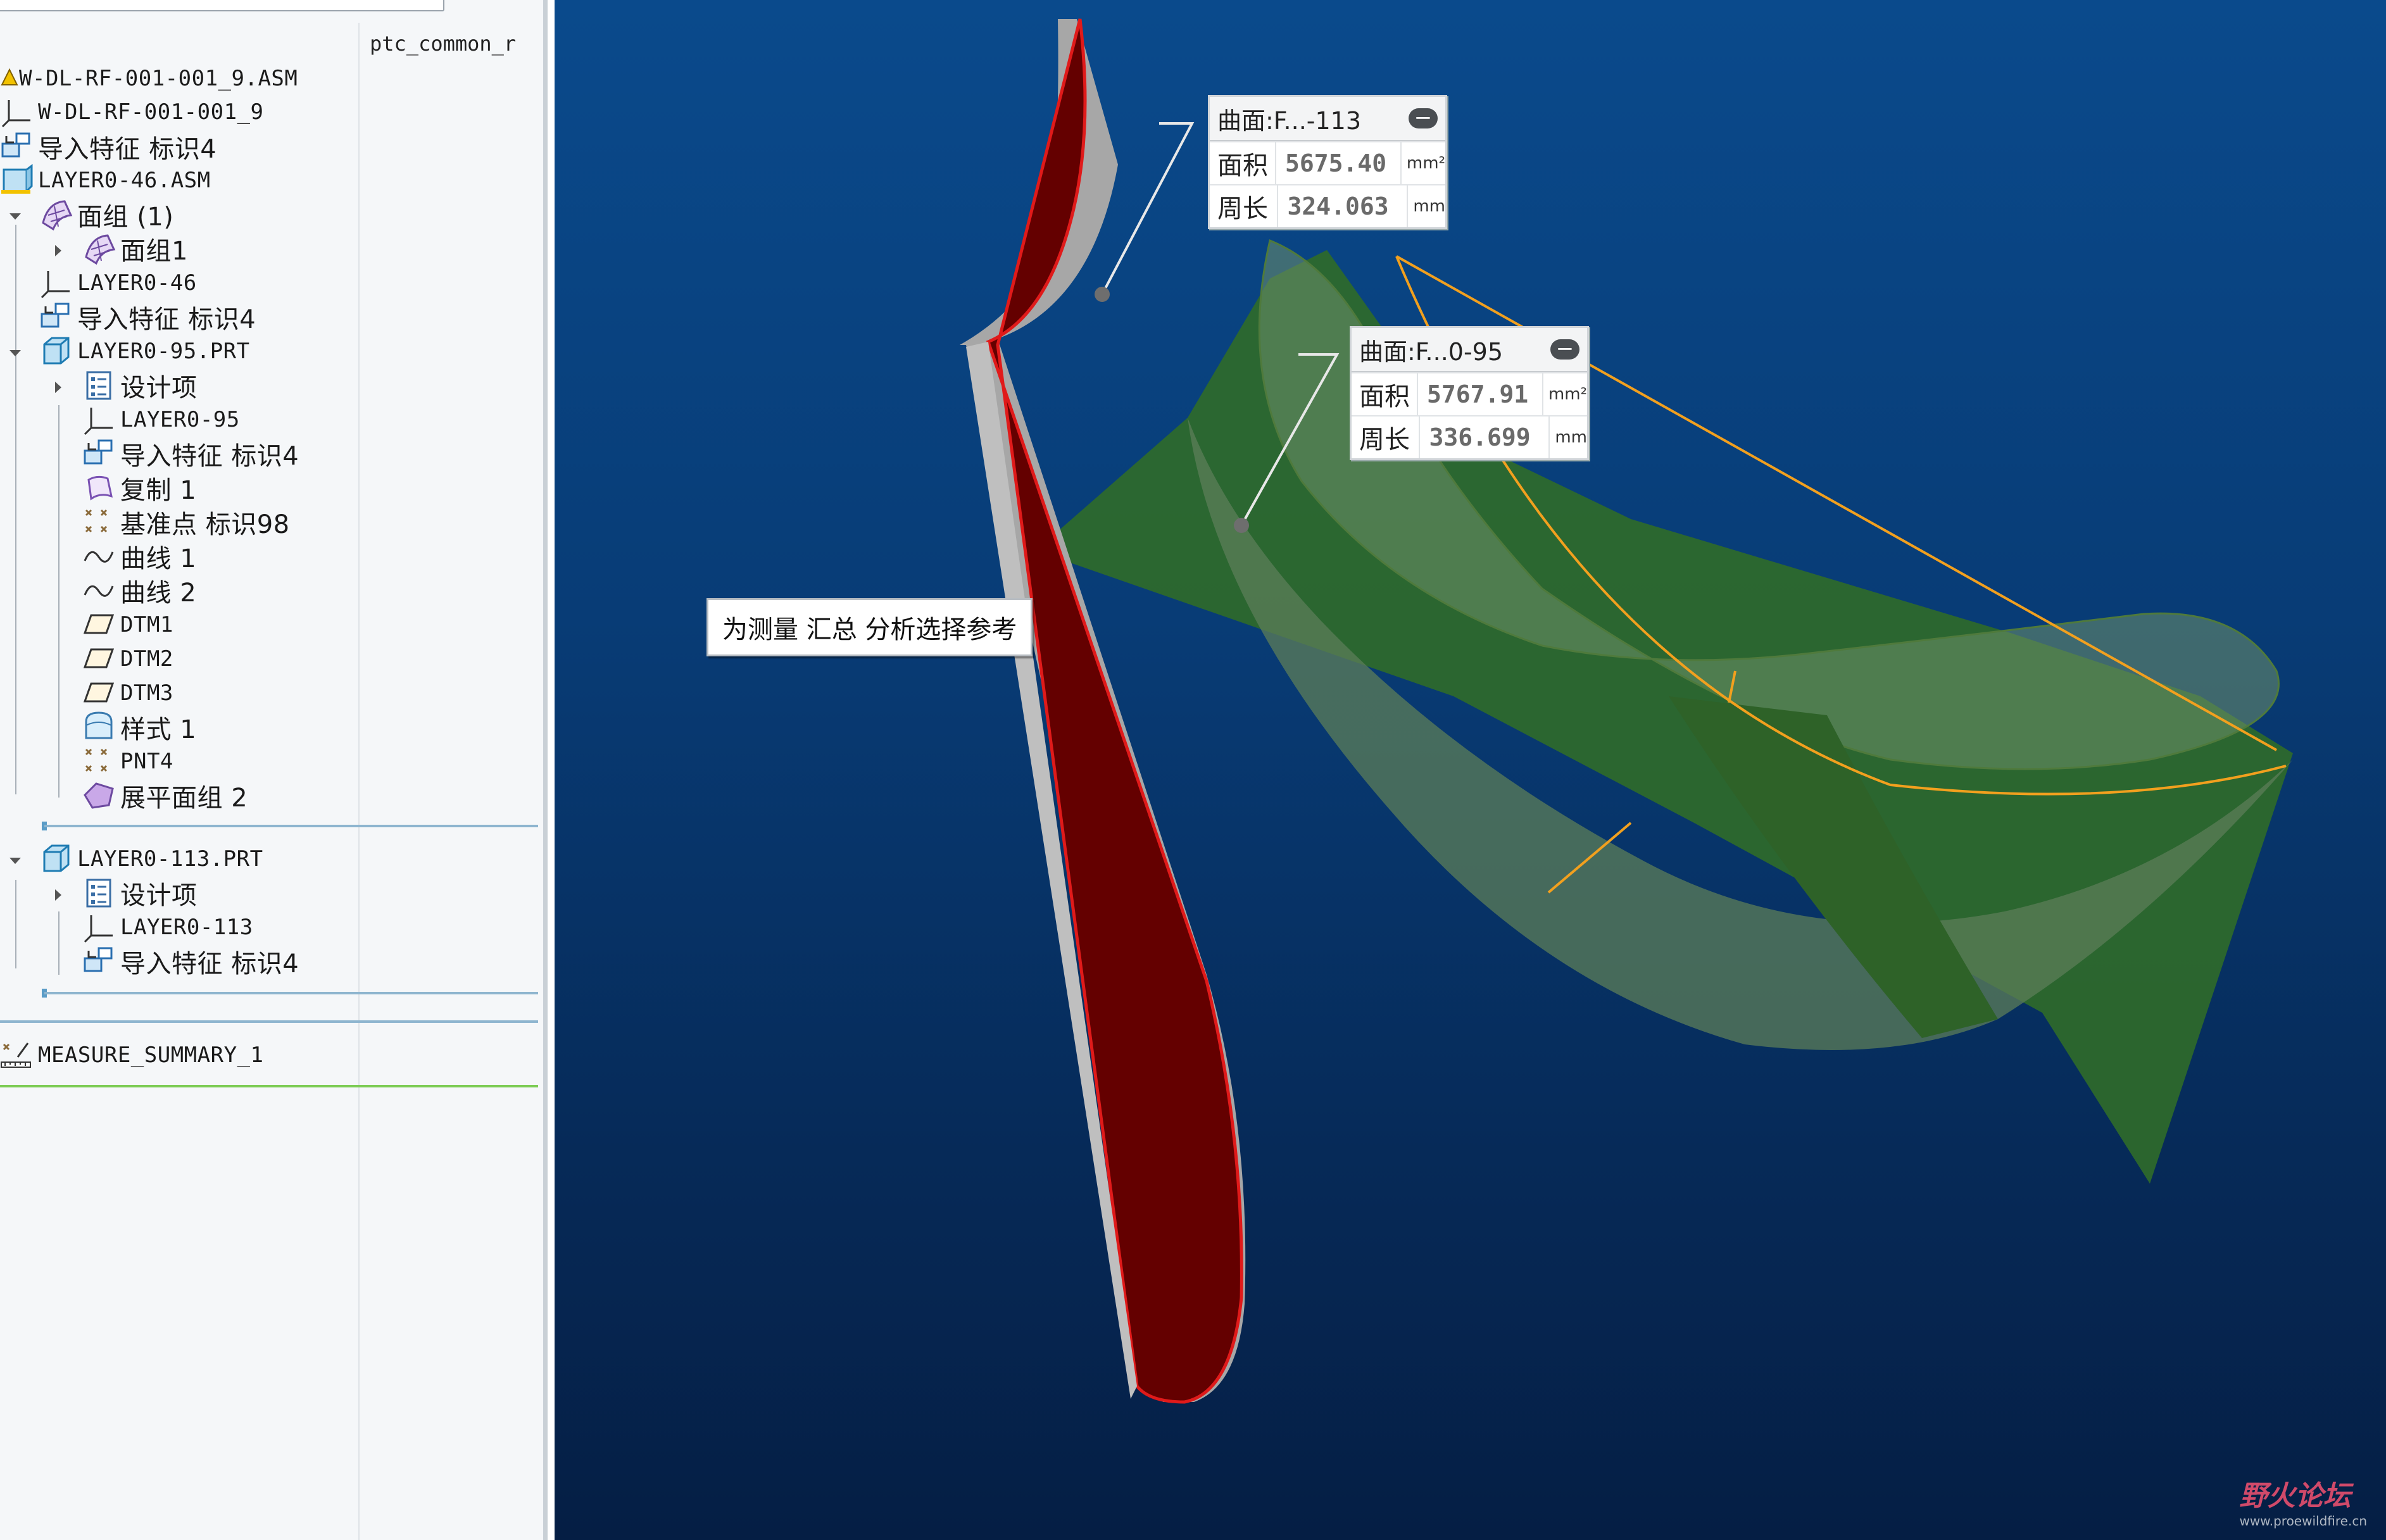 The image size is (2386, 1540). Describe the element at coordinates (1244, 206) in the screenshot. I see `perimeter-label: 周长` at that location.